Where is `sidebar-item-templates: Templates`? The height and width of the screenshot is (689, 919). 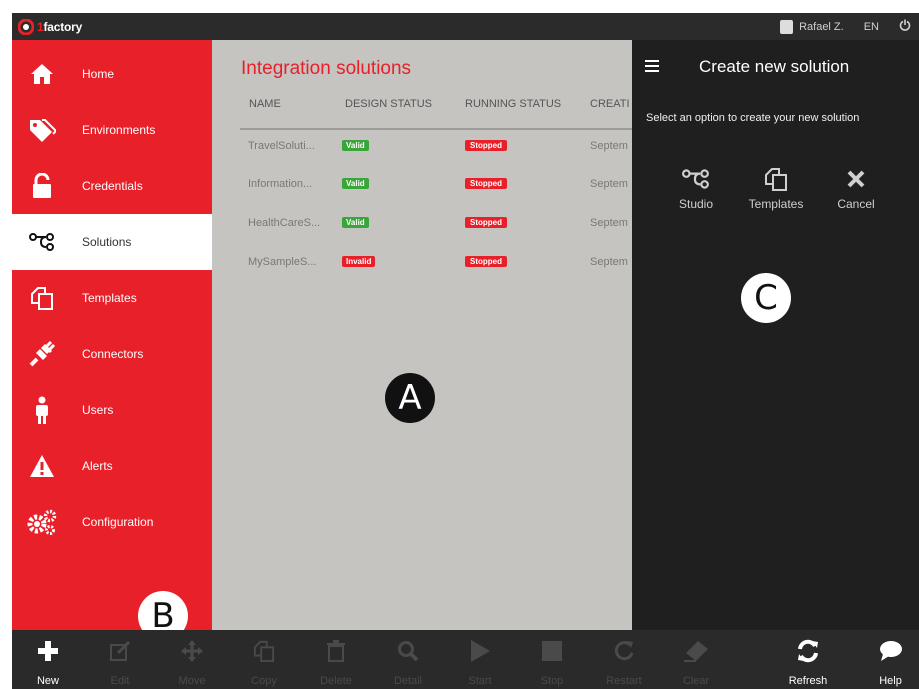
sidebar-item-templates: Templates is located at coordinates (112, 298).